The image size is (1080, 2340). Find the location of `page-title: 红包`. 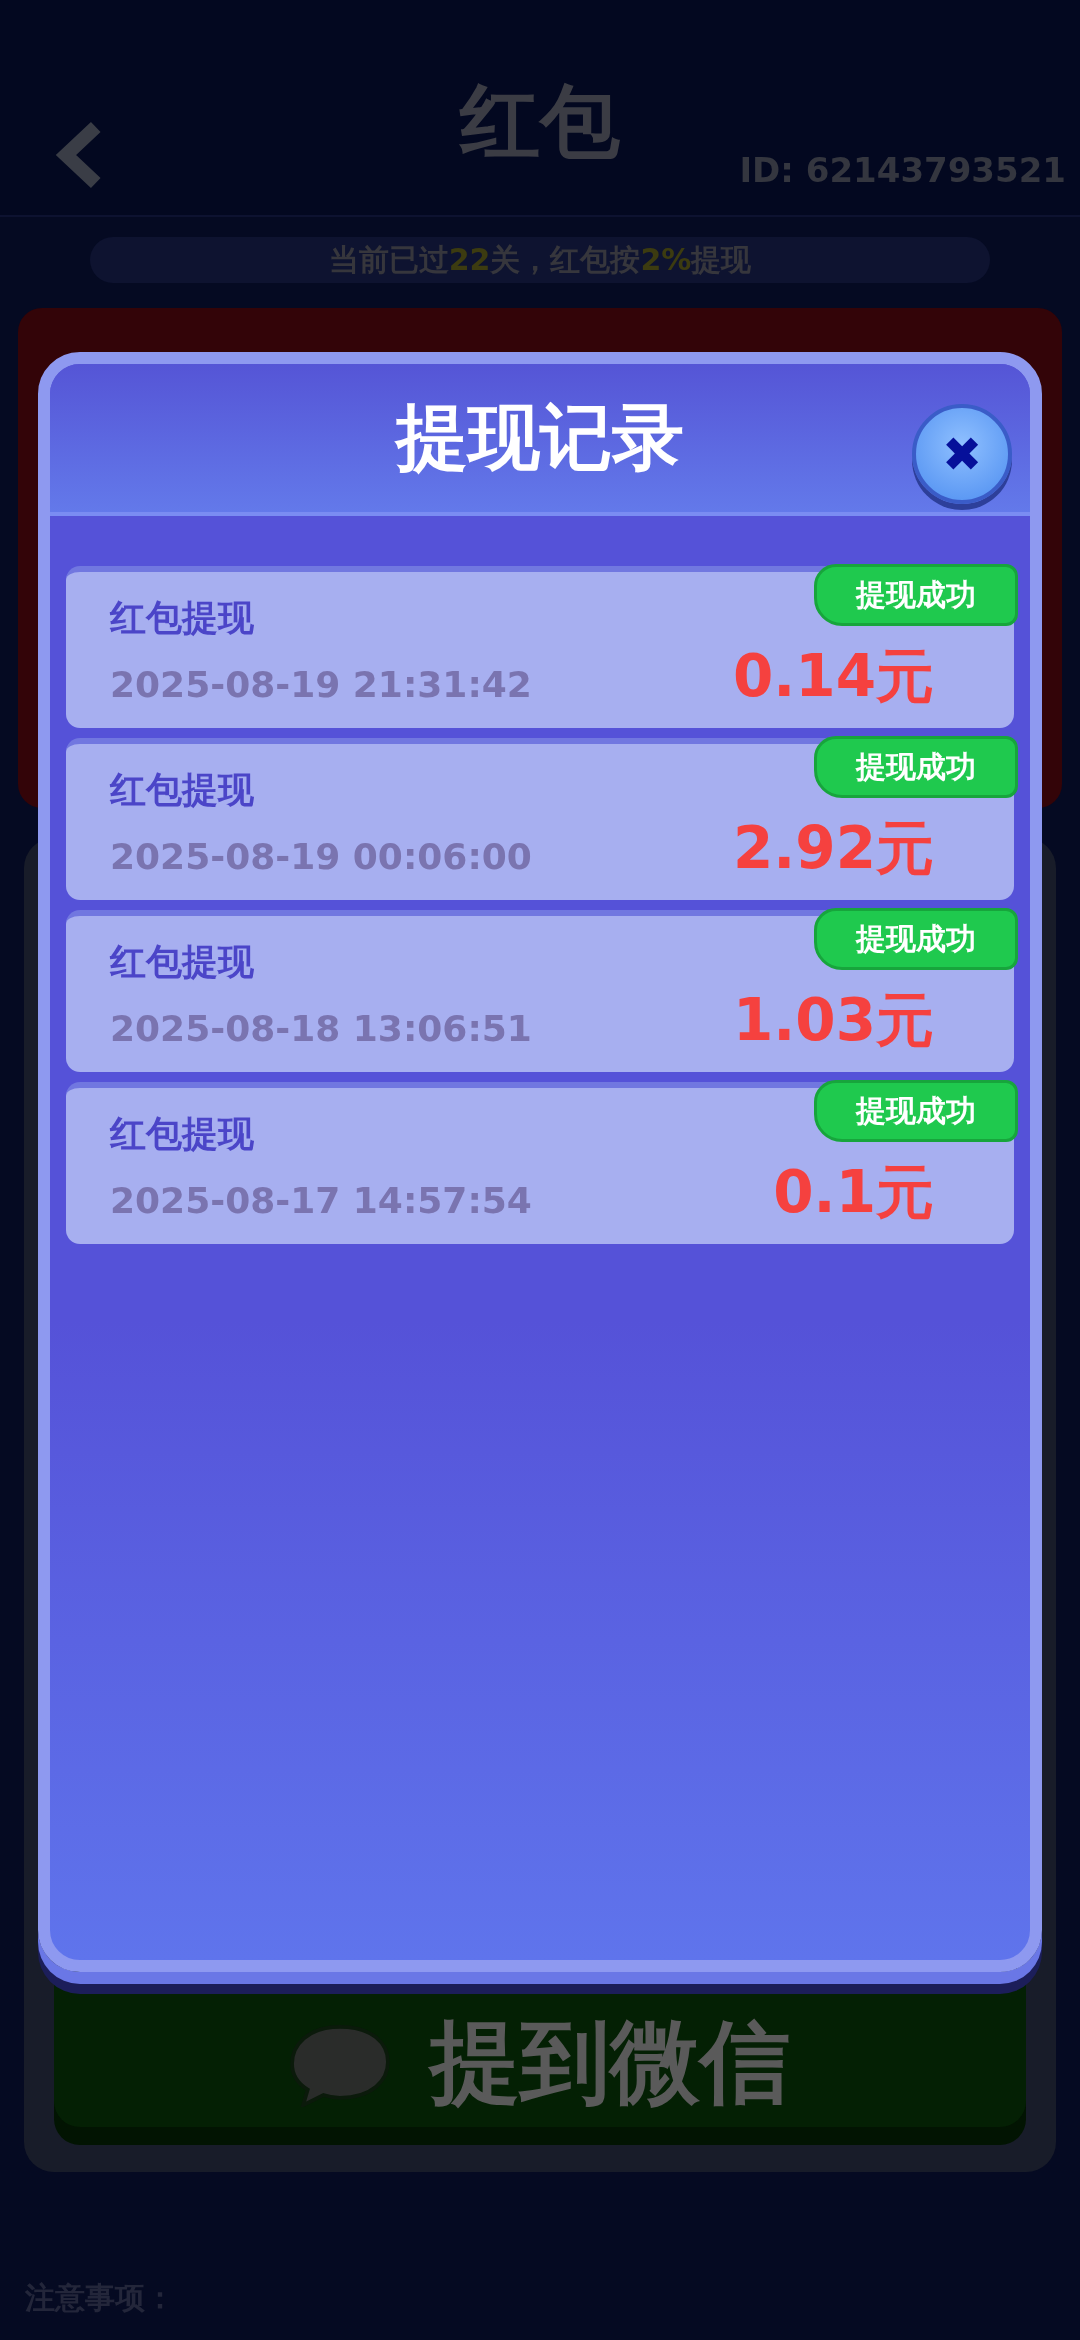

page-title: 红包 is located at coordinates (540, 121).